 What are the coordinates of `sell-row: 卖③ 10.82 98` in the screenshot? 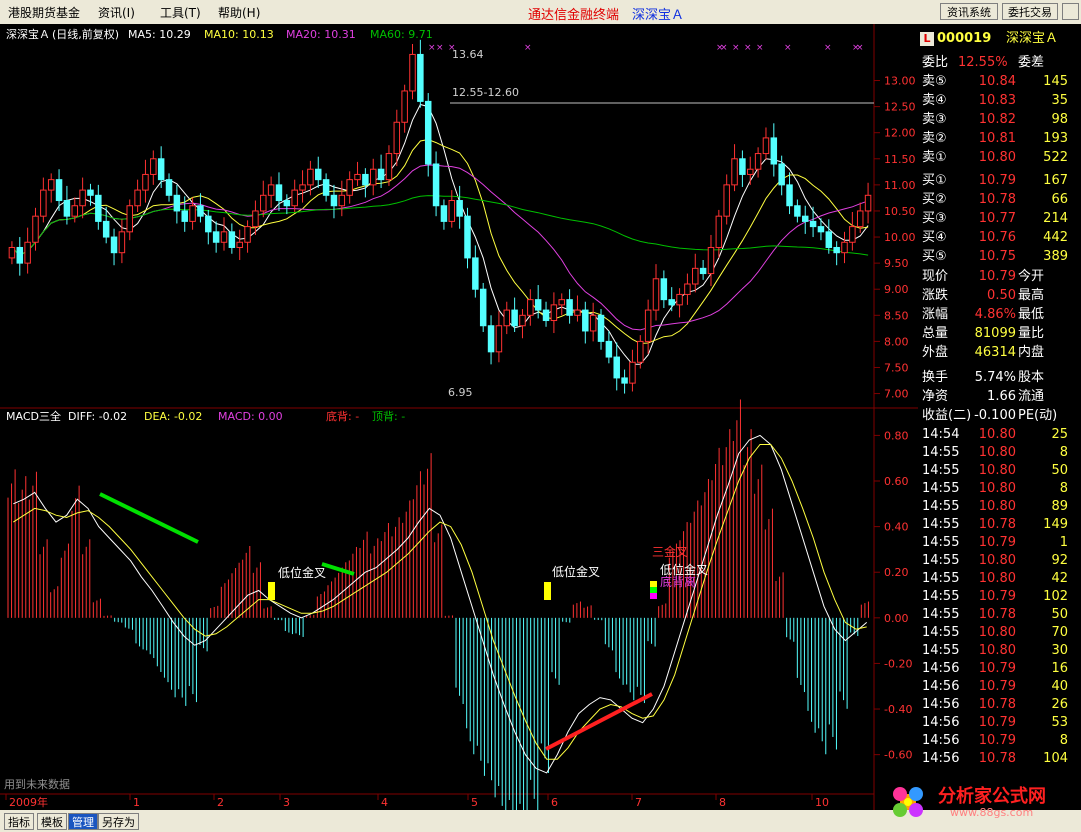 It's located at (999, 120).